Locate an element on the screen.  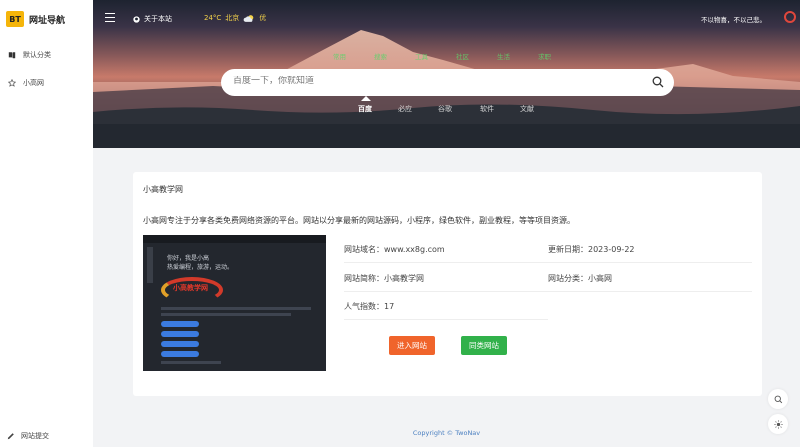
category-value: 小高网 is located at coordinates (600, 278).